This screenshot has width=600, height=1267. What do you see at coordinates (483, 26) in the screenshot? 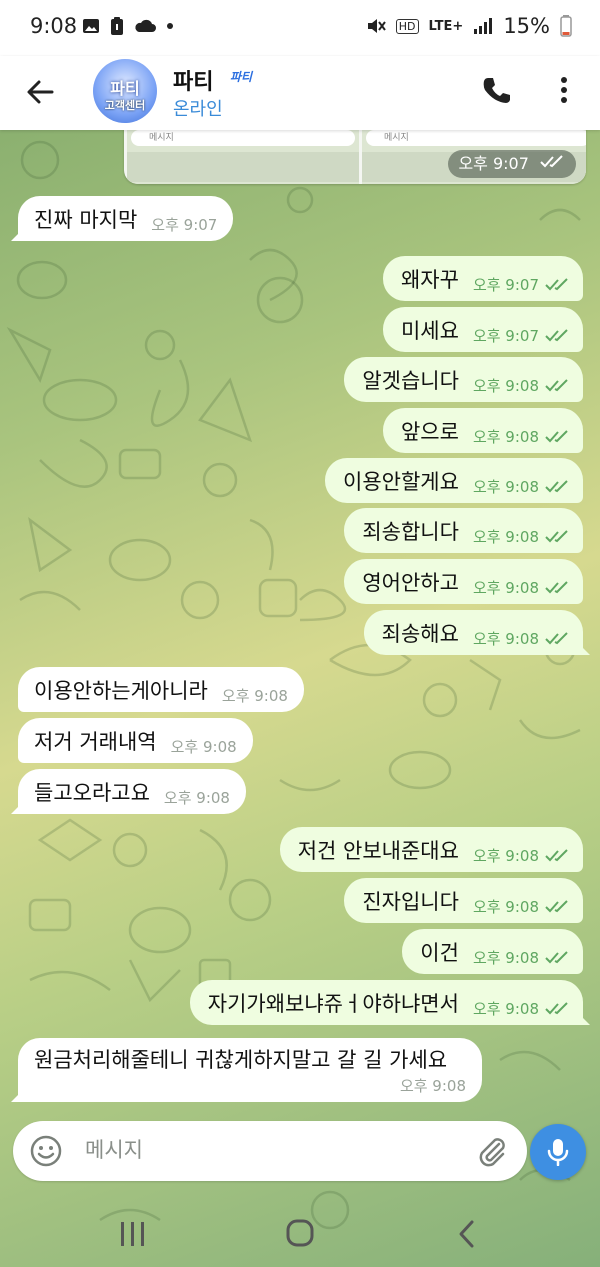
I see `signal-icon` at bounding box center [483, 26].